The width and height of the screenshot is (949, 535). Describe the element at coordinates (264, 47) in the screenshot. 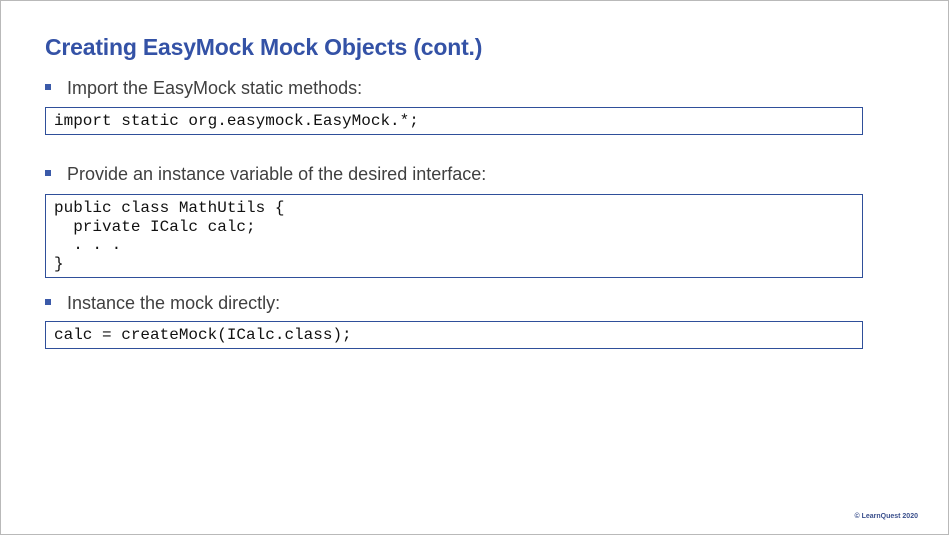

I see `slide-title: Creating EasyMock Mock Objects (cont.)` at that location.